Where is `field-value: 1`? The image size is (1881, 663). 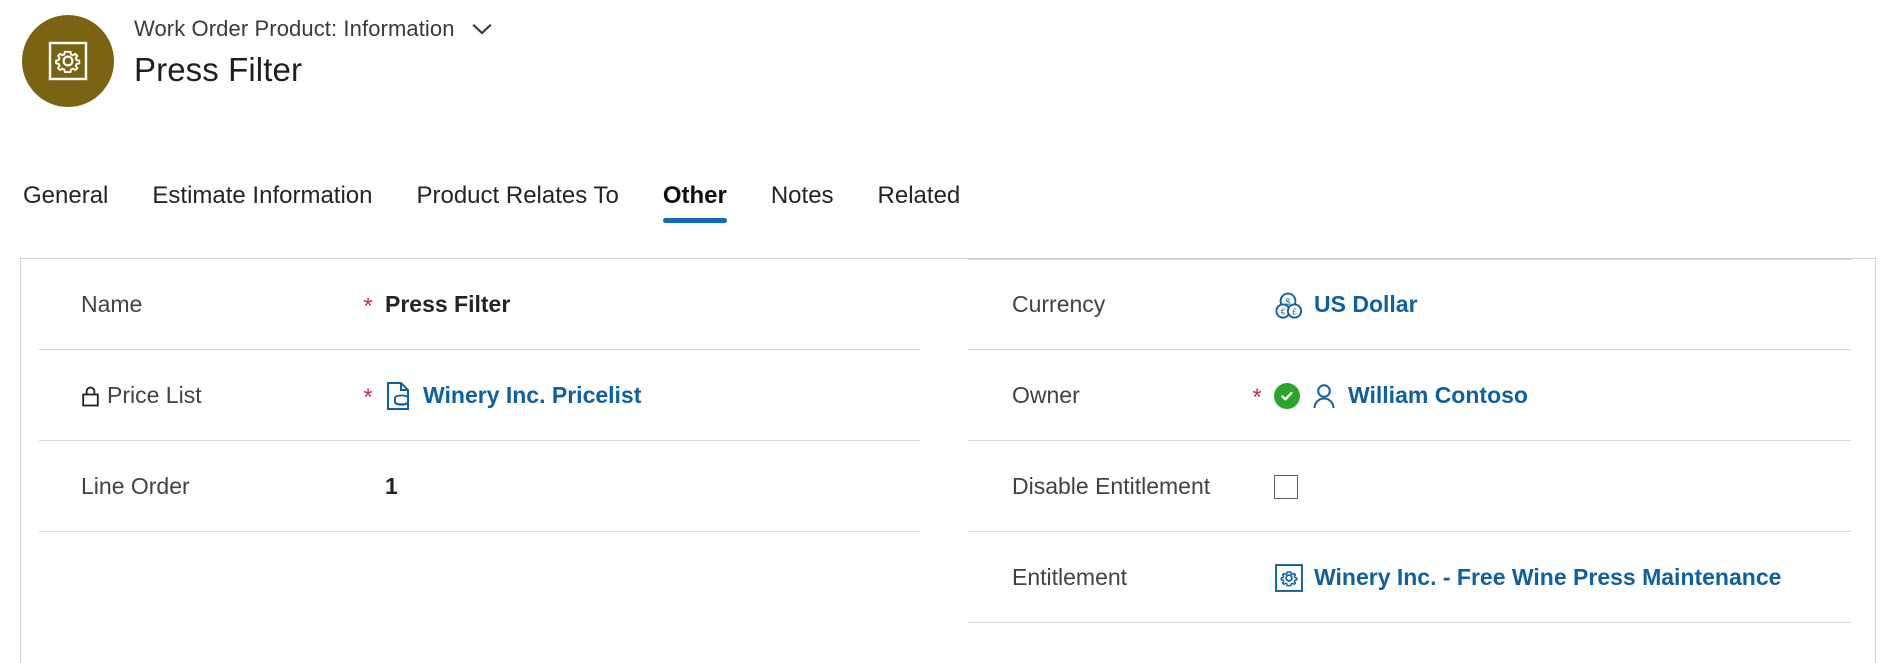
field-value: 1 is located at coordinates (666, 486).